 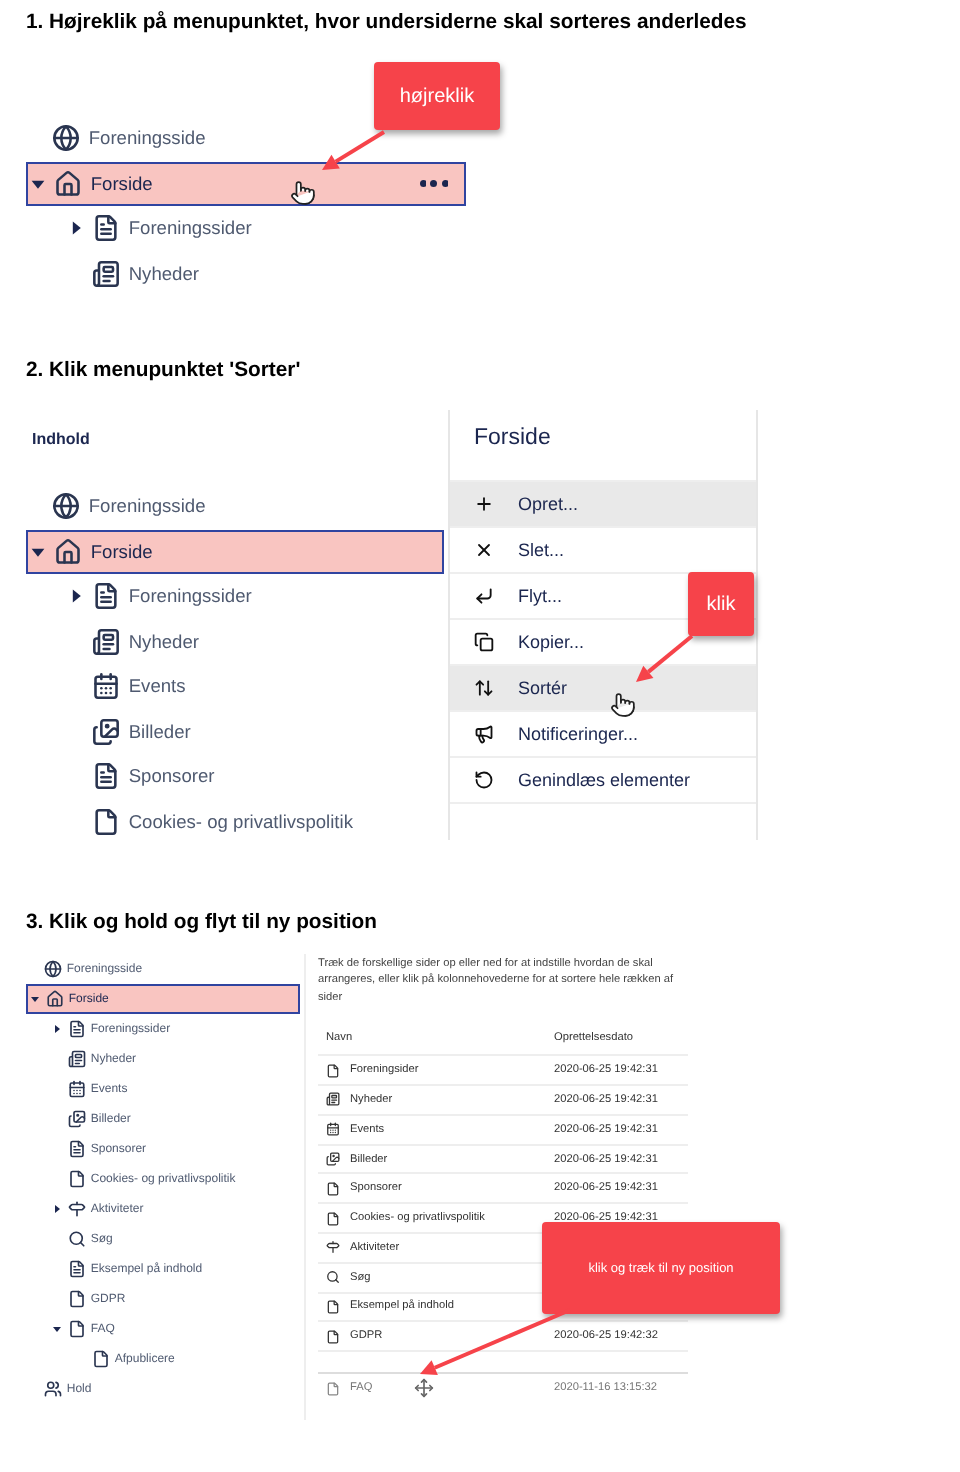 I want to click on copy-icon, so click(x=484, y=642).